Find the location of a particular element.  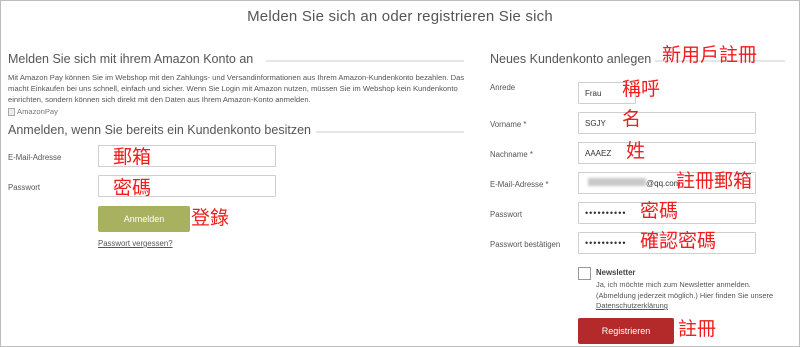

annotation-login: 登錄 is located at coordinates (210, 218).